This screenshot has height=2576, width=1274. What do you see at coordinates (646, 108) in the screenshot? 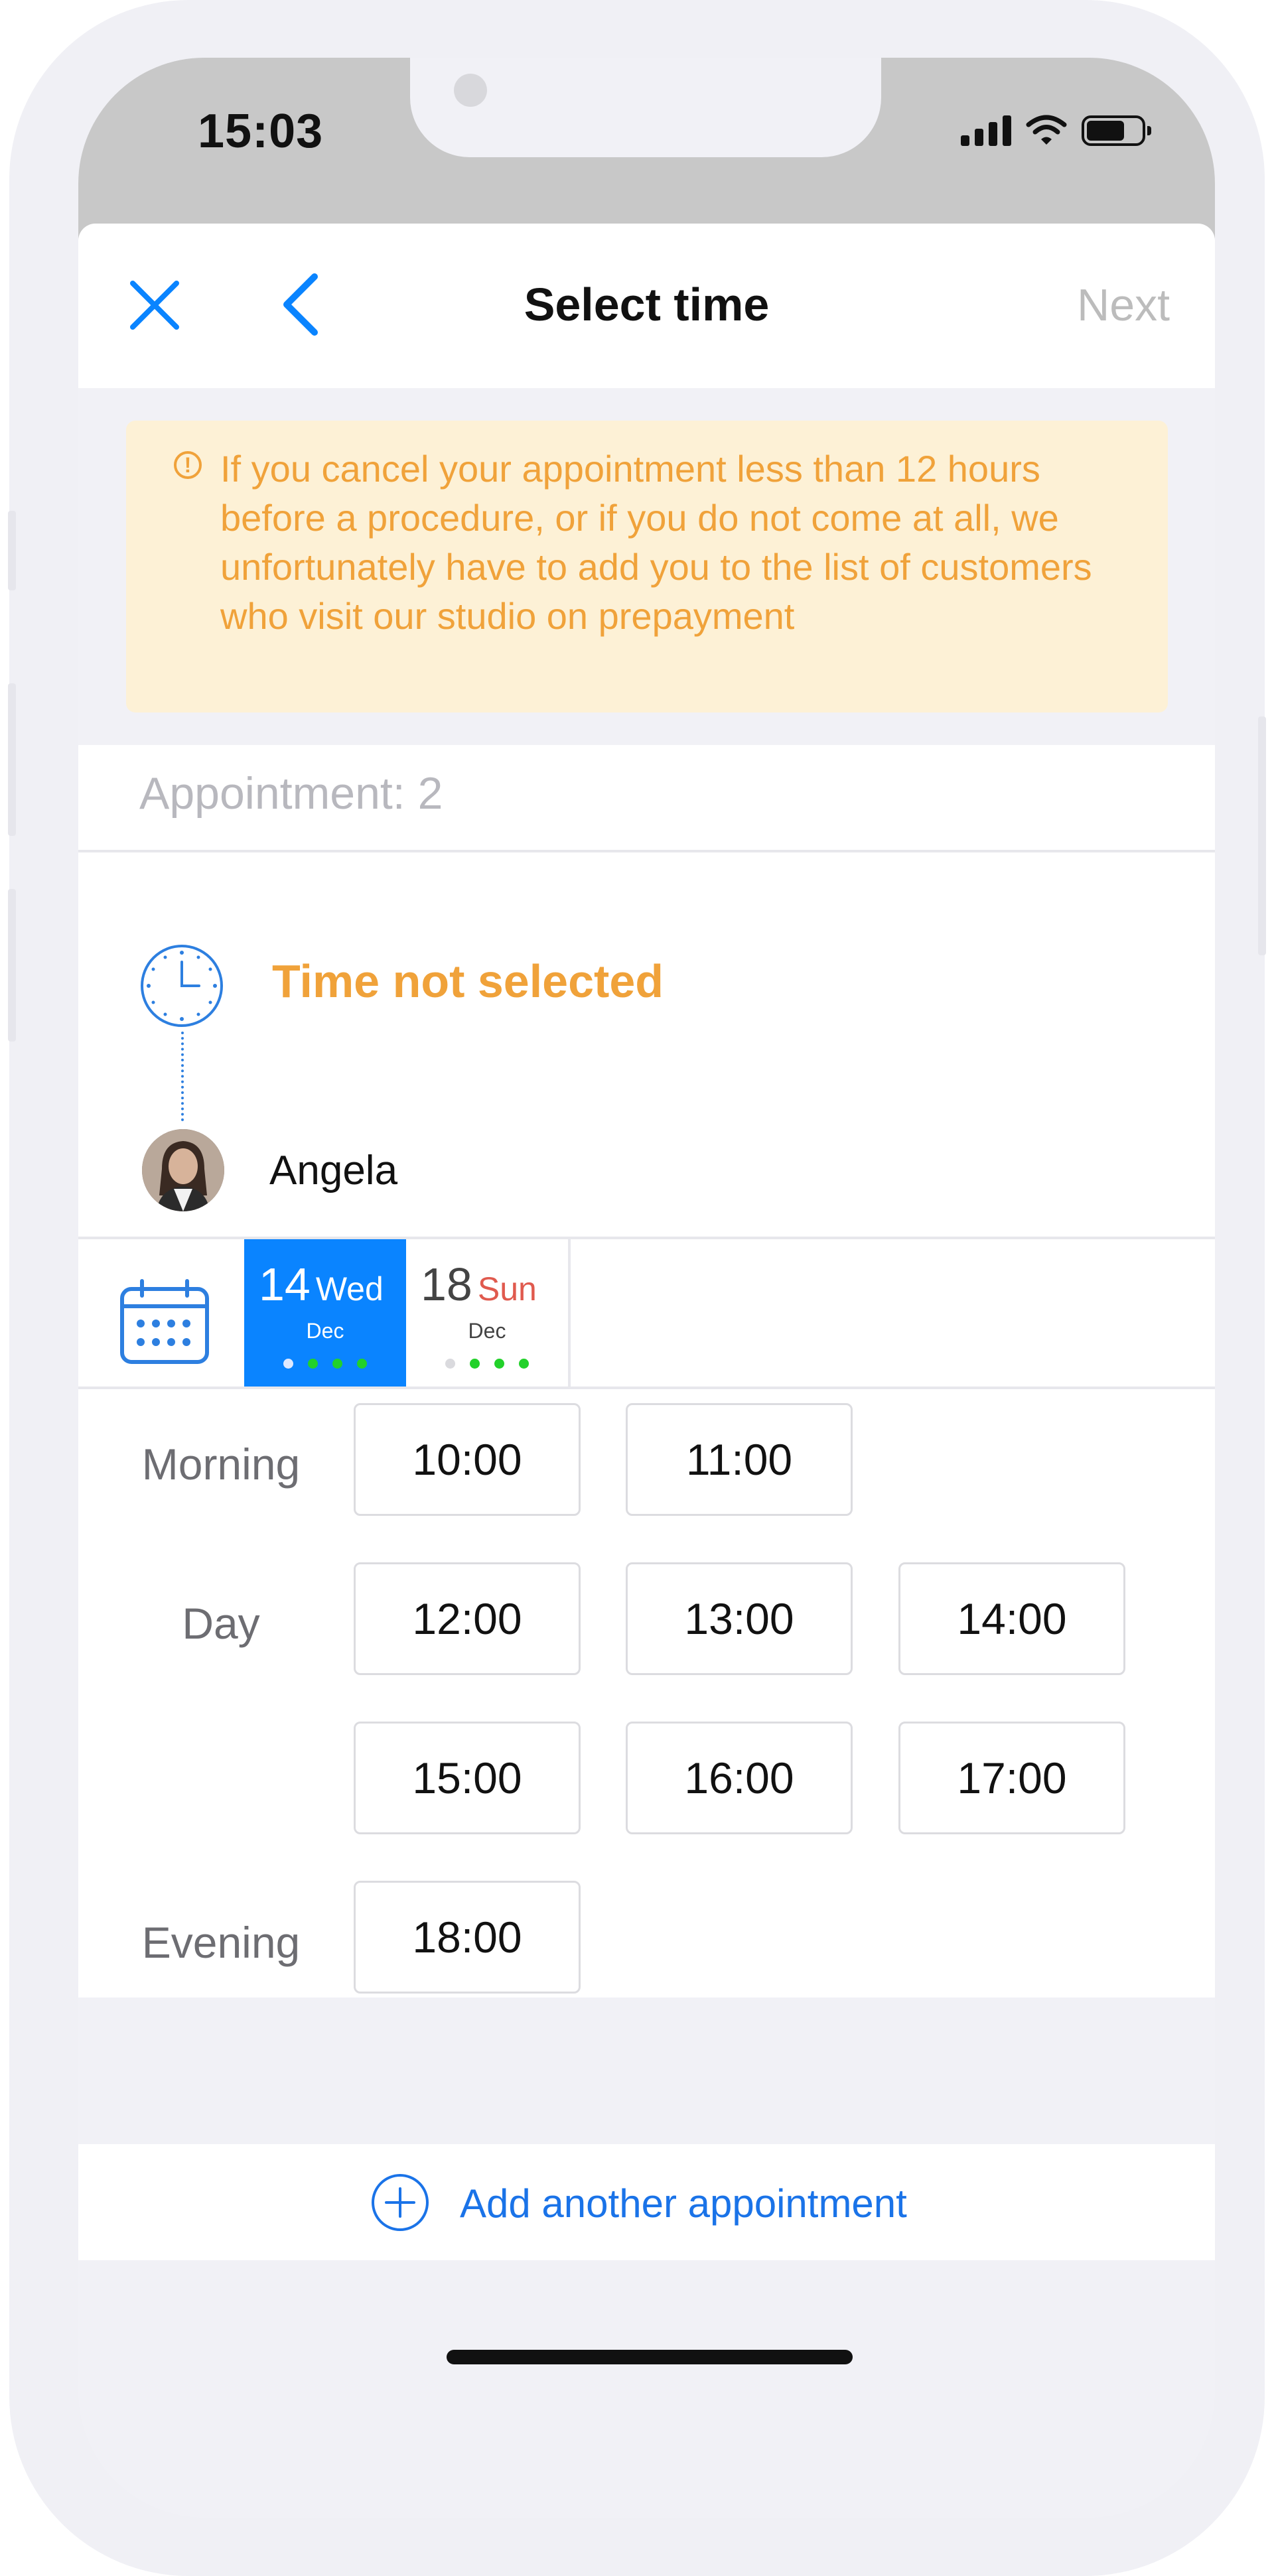
I see `notch` at bounding box center [646, 108].